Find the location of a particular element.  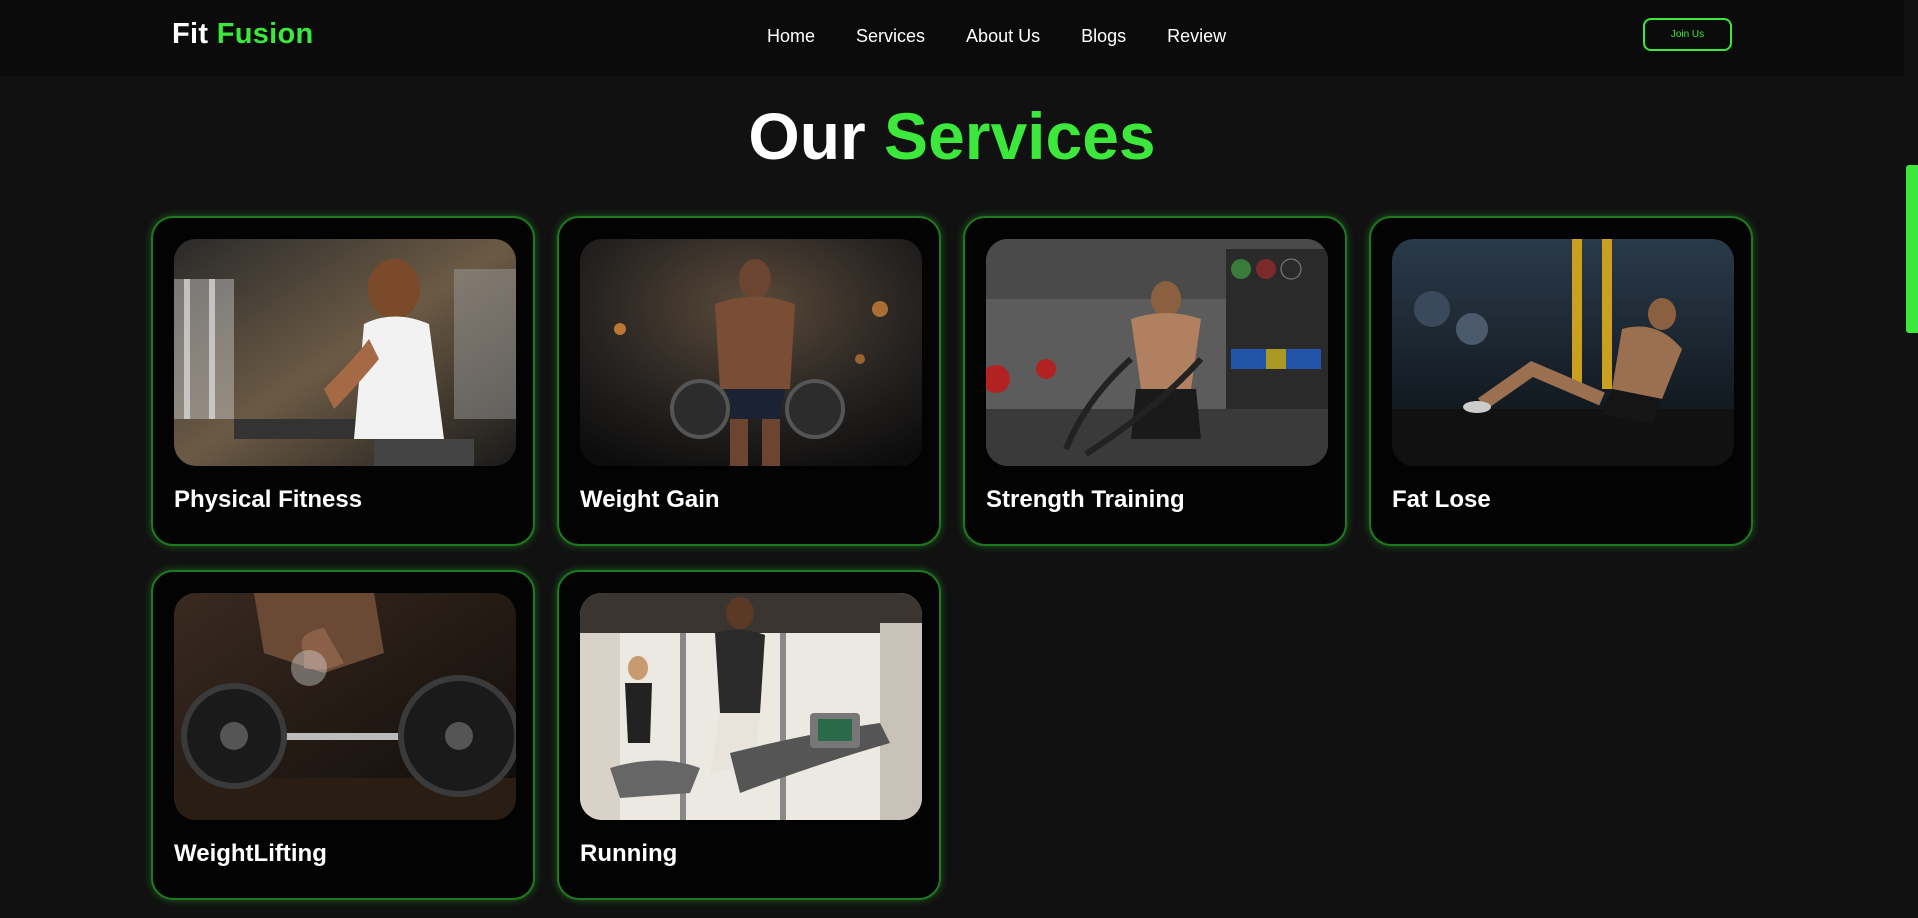

nav-review: Review is located at coordinates (1196, 36).